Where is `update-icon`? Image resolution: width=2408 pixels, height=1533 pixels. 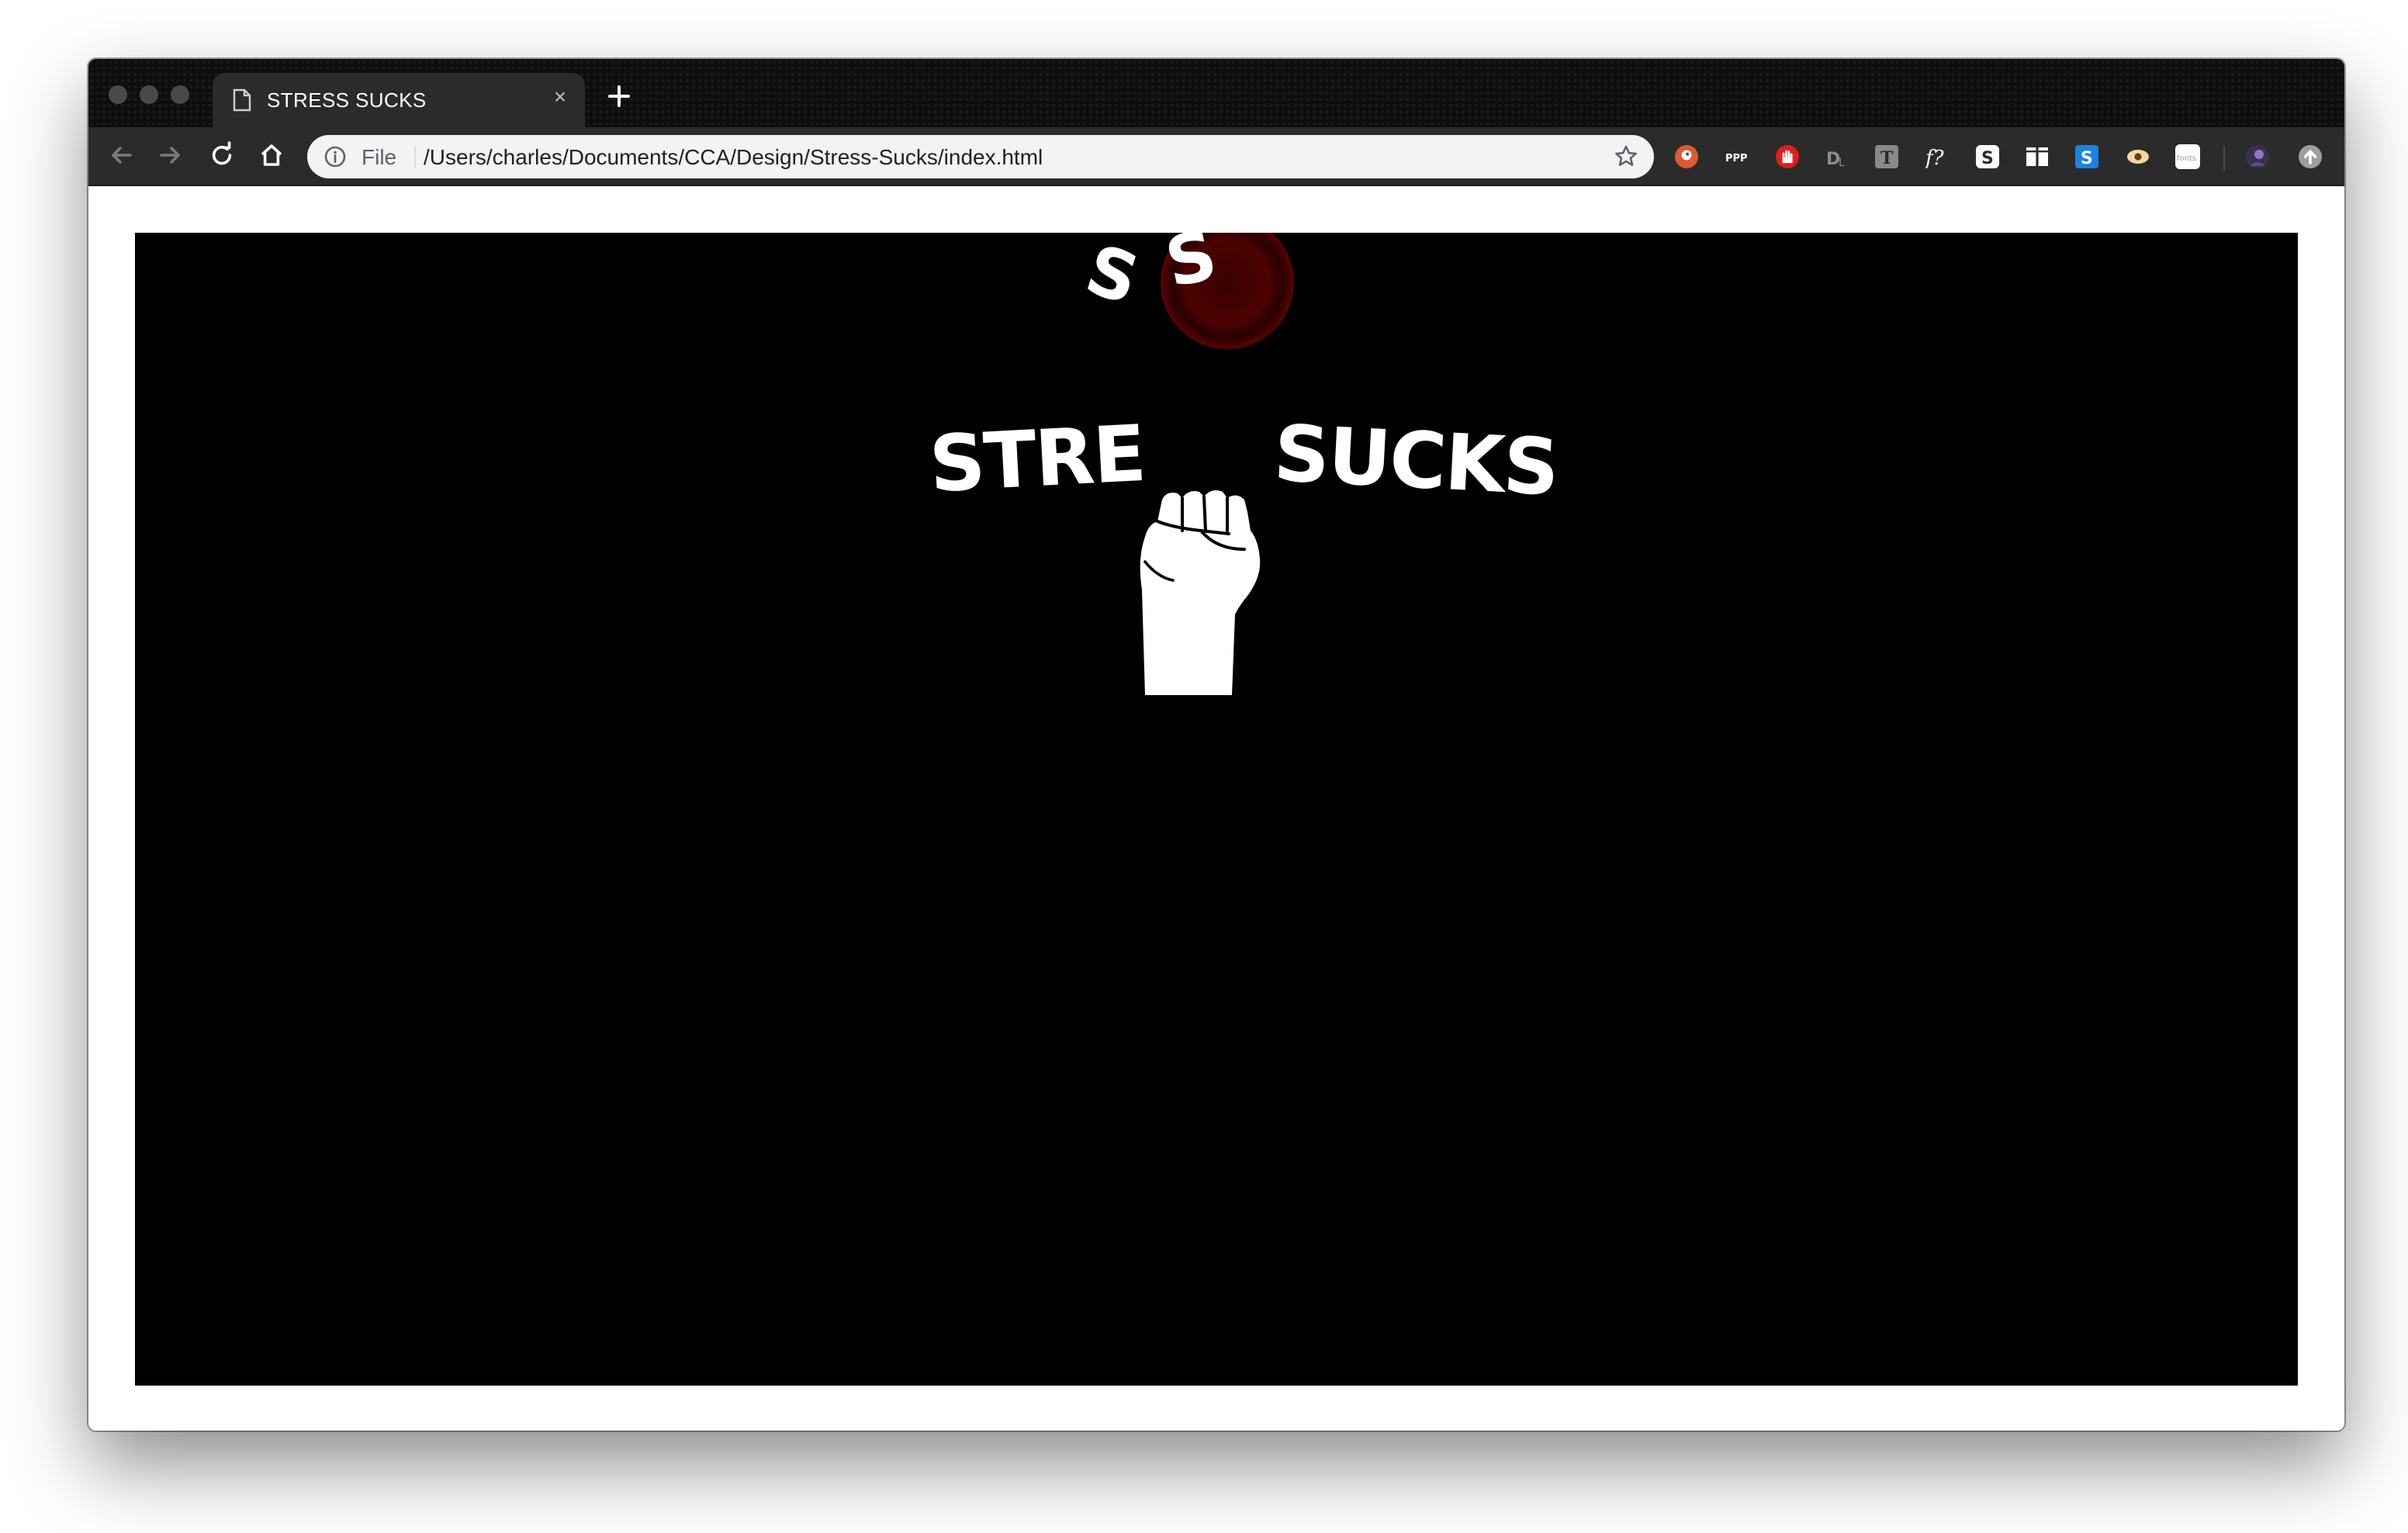 update-icon is located at coordinates (2310, 156).